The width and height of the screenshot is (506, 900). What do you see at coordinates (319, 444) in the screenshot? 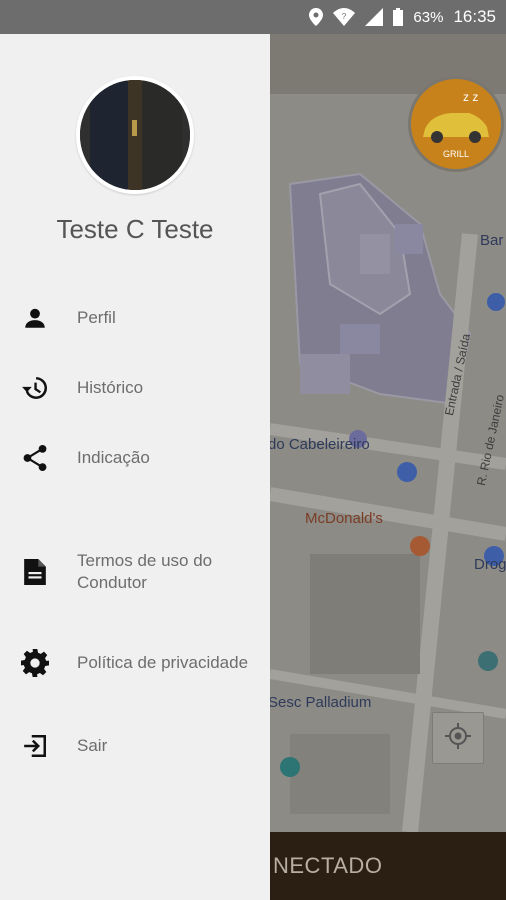
I see `map-place-label: do Cabeleireiro` at bounding box center [319, 444].